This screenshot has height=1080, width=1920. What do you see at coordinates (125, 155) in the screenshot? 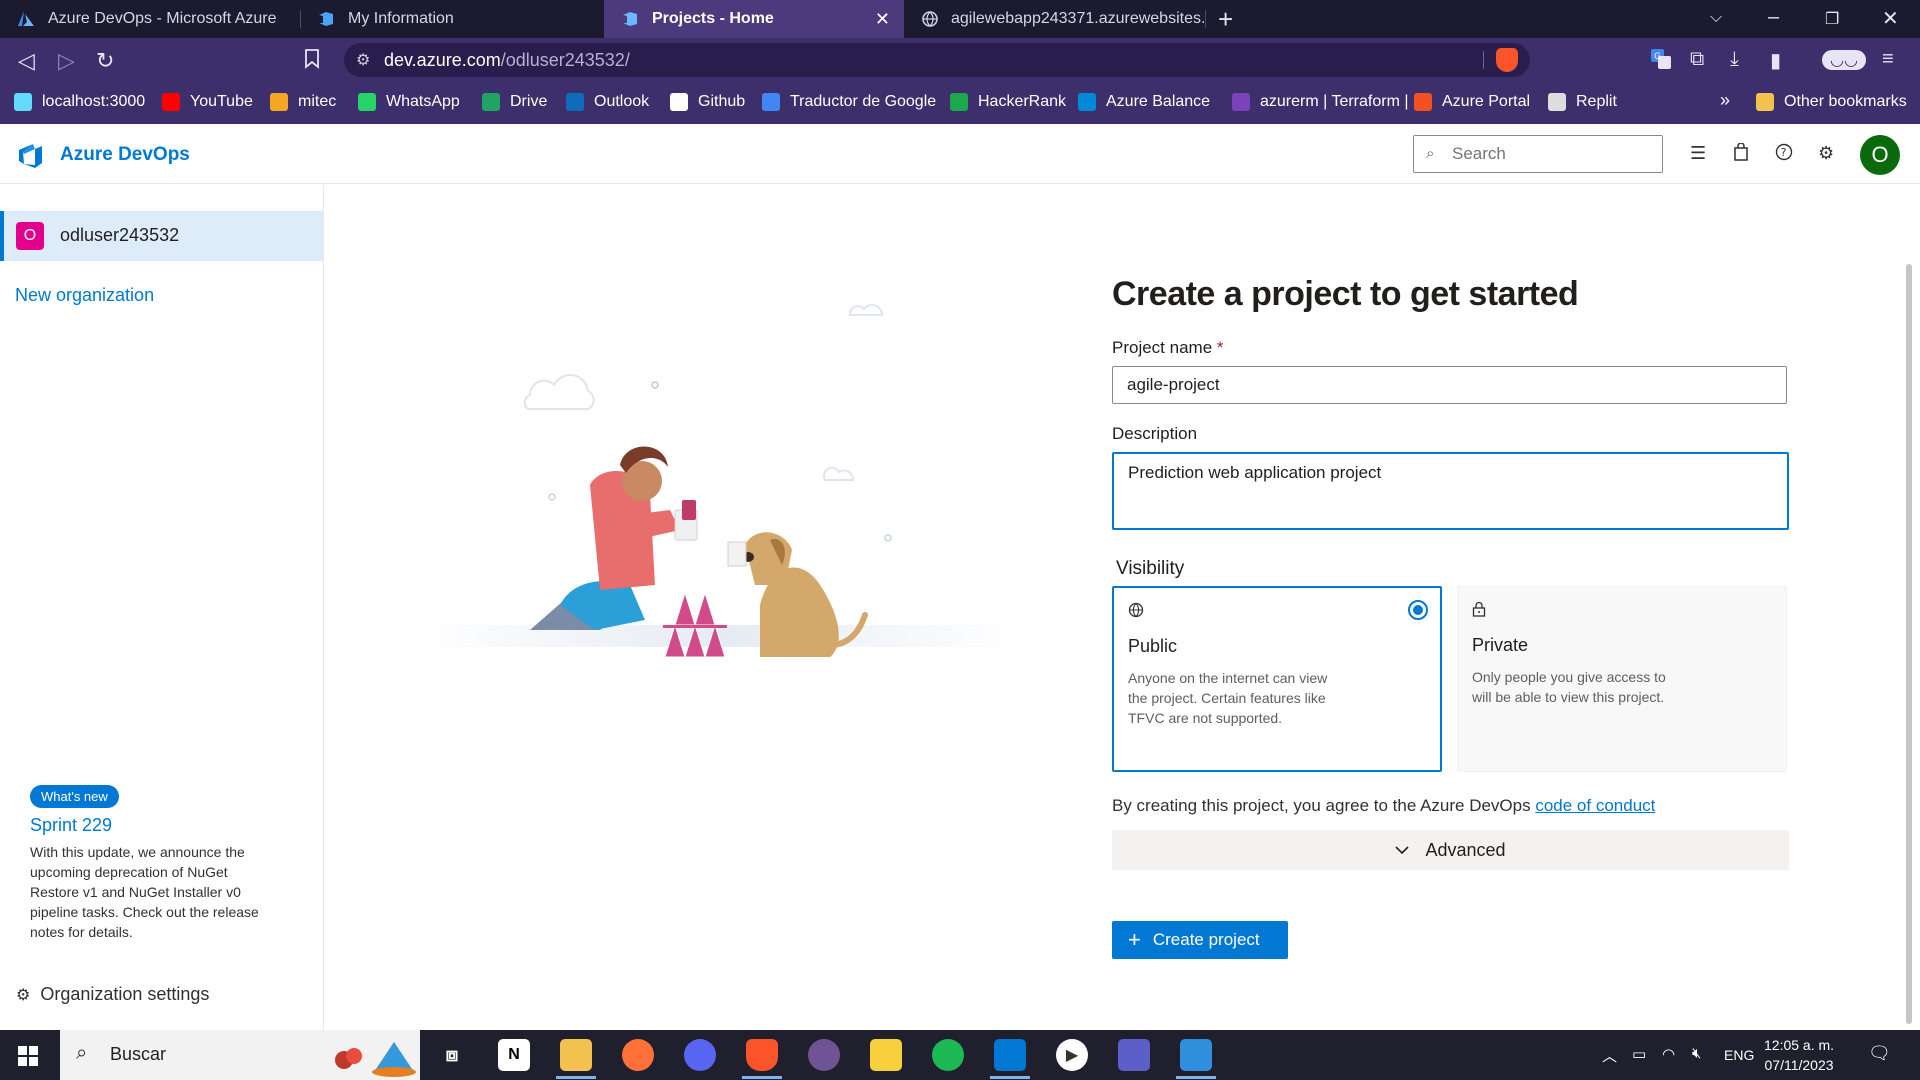
I see `brand-name: Azure DevOps` at bounding box center [125, 155].